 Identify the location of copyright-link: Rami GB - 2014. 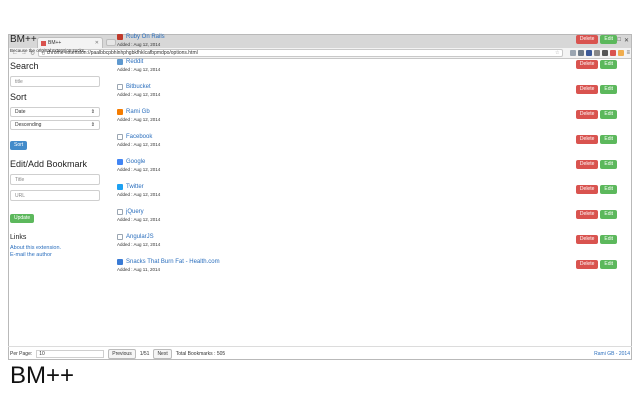
(612, 354).